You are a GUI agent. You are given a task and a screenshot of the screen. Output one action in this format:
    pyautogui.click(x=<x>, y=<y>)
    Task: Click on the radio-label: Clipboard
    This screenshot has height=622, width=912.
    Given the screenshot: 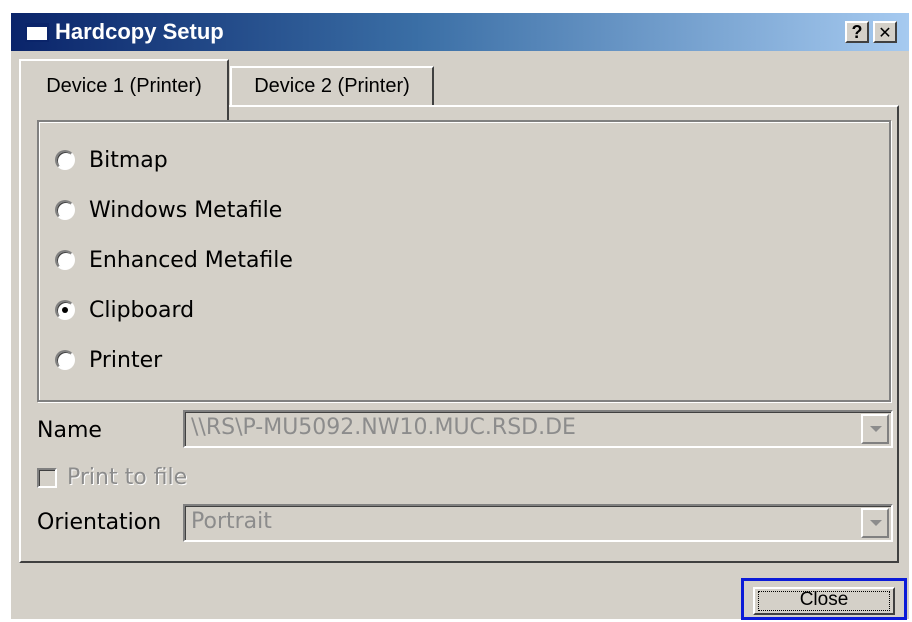 What is the action you would take?
    pyautogui.click(x=142, y=310)
    